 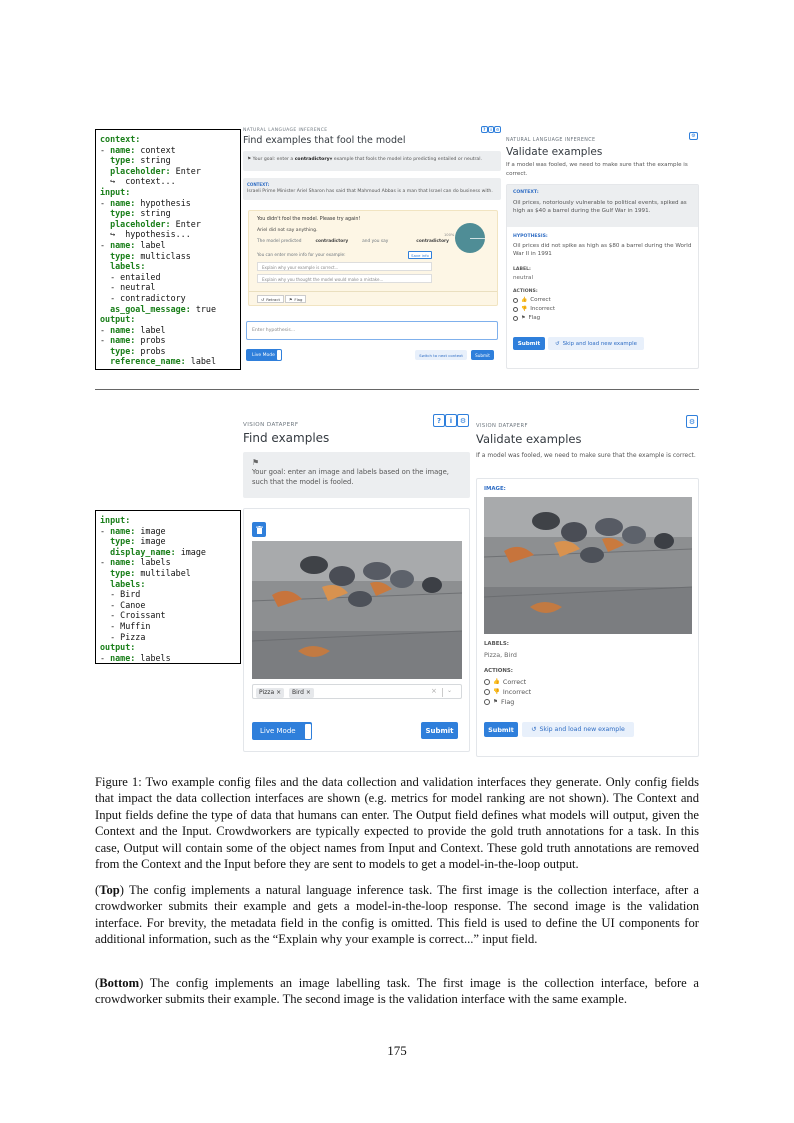 I want to click on caption-top-label: Top, so click(x=109, y=890).